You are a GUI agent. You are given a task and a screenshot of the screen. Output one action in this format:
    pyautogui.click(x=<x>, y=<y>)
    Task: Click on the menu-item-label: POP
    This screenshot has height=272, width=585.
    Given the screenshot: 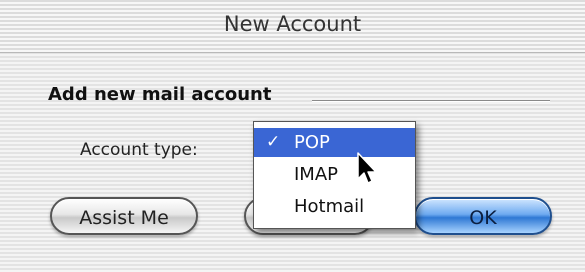 What is the action you would take?
    pyautogui.click(x=312, y=142)
    